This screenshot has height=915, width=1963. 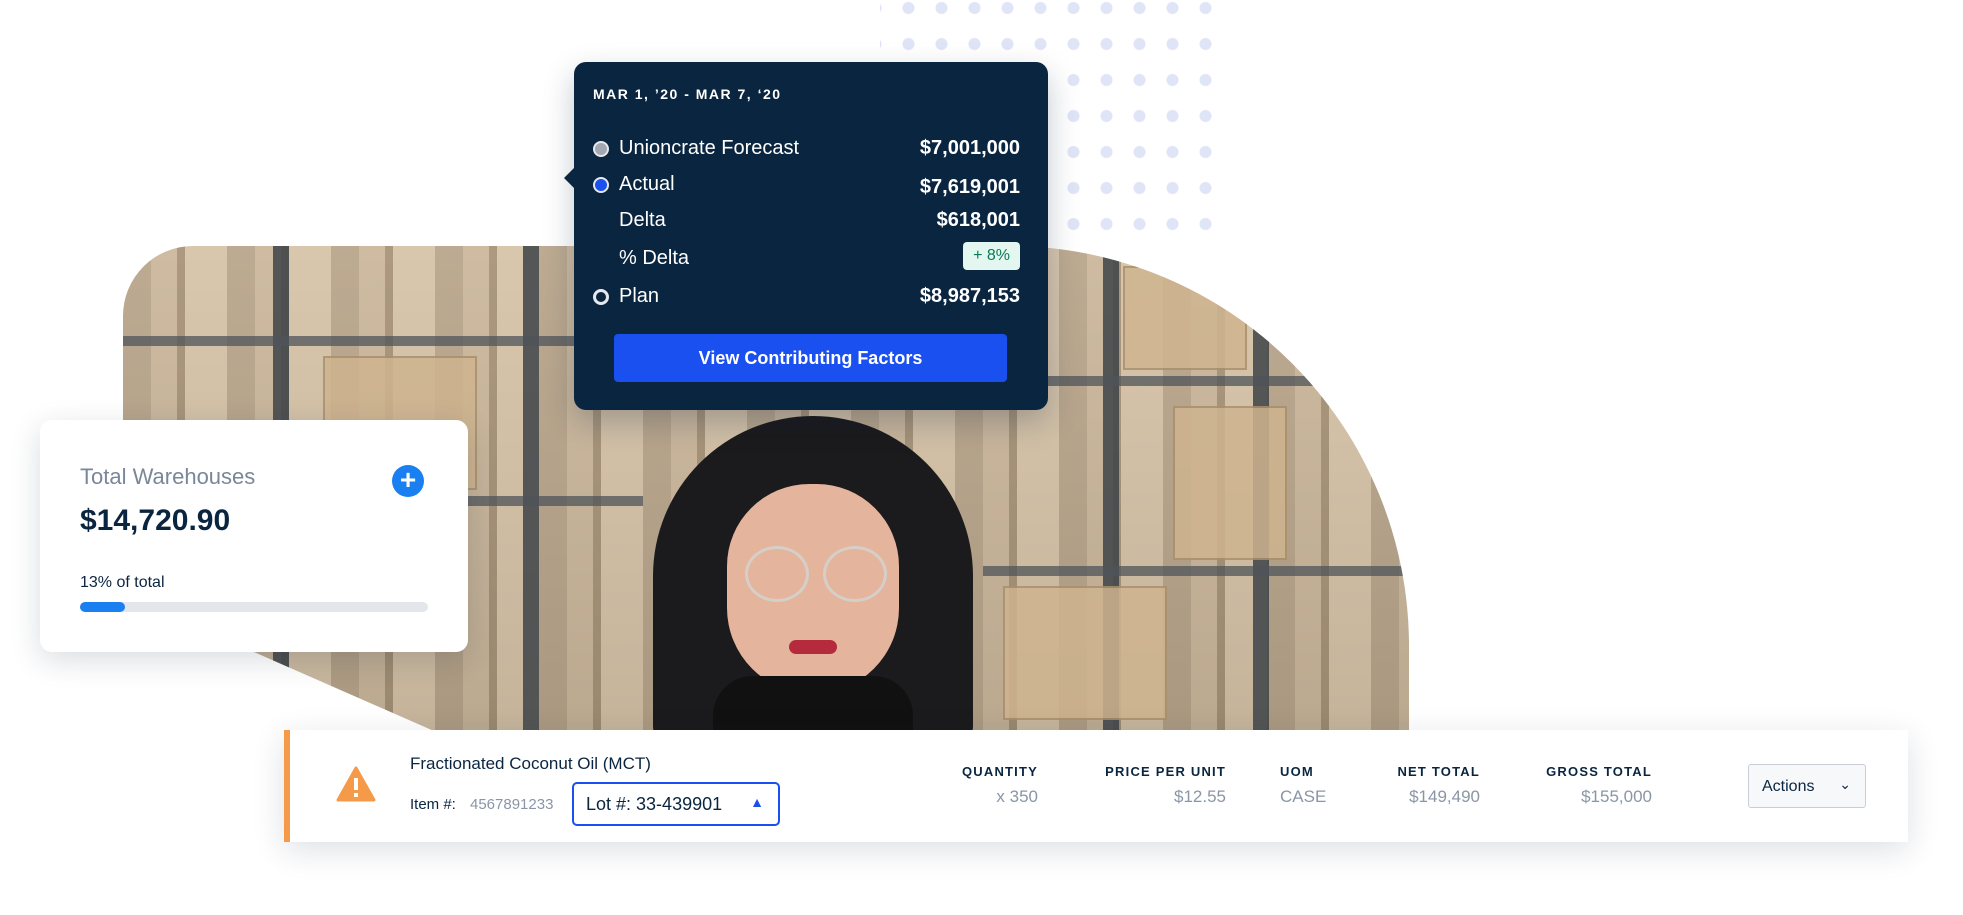 What do you see at coordinates (813, 647) in the screenshot?
I see `lips` at bounding box center [813, 647].